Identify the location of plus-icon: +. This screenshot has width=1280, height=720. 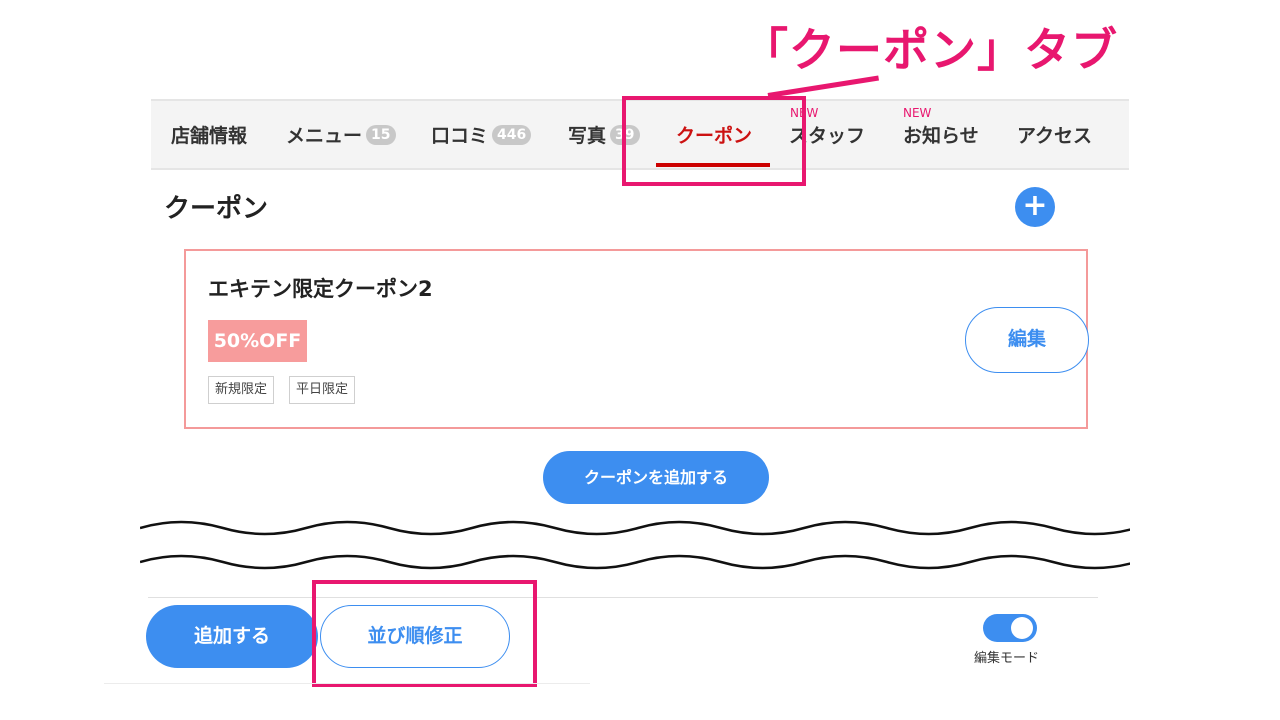
(1035, 205).